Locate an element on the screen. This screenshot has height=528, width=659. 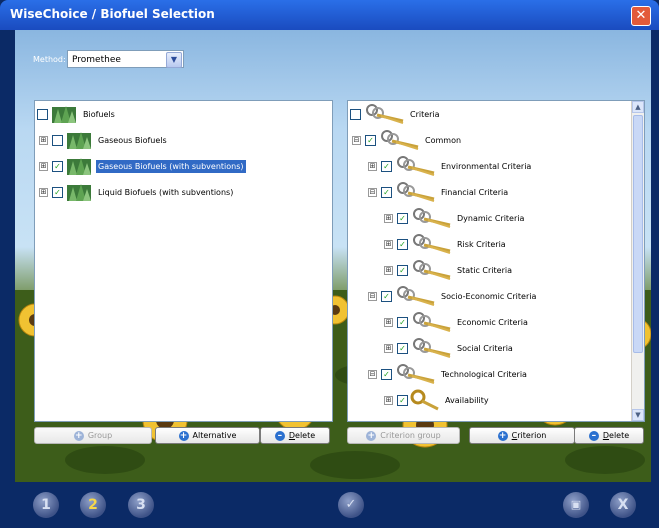
tree-node-availability: ⊞ ✓ Availability is located at coordinates (437, 400).